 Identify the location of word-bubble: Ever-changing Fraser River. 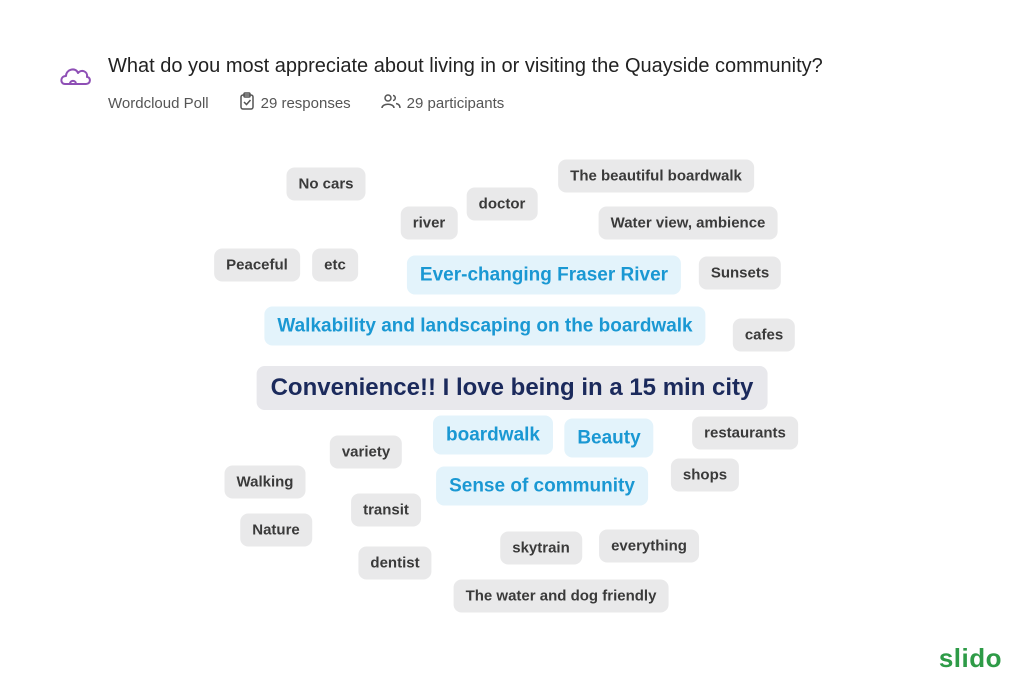
(544, 275).